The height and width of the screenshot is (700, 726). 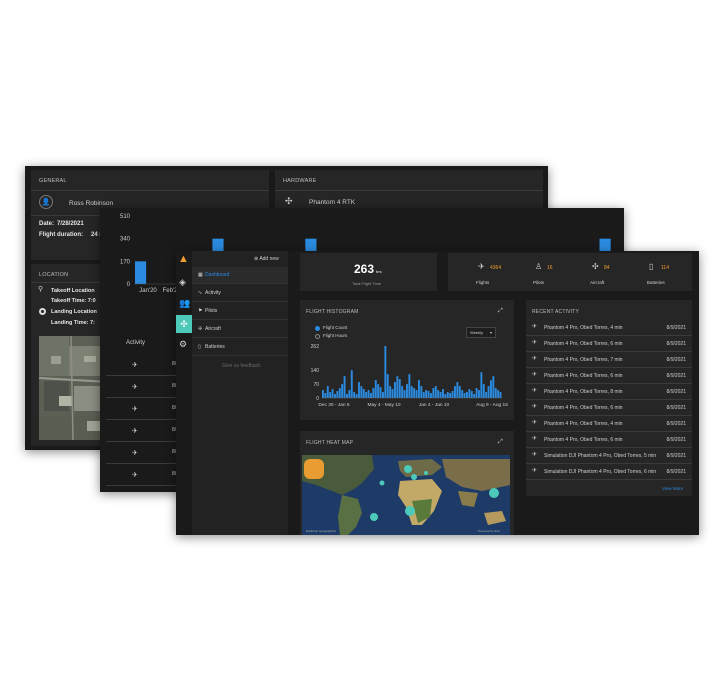 I want to click on gear-icon: ⚙, so click(x=183, y=344).